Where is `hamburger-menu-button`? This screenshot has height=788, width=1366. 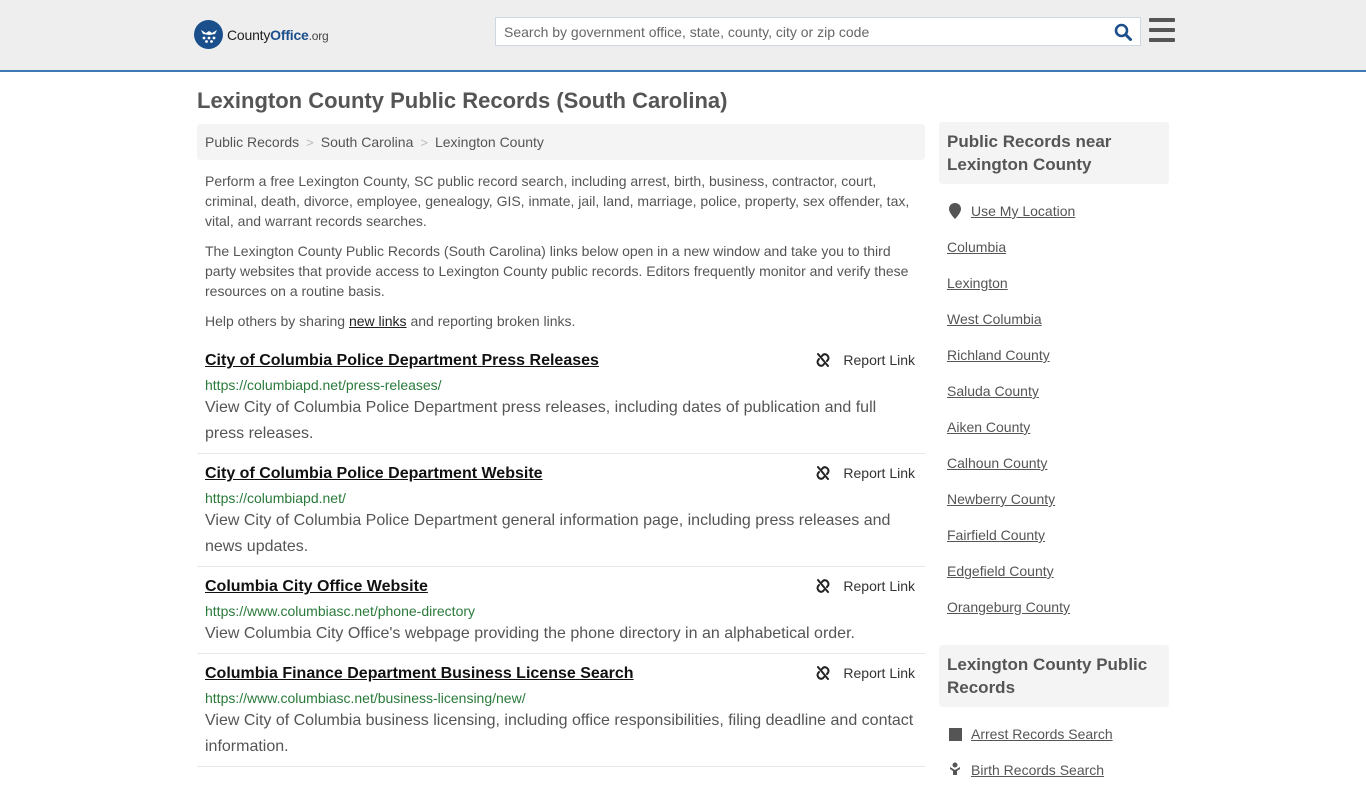 hamburger-menu-button is located at coordinates (1162, 30).